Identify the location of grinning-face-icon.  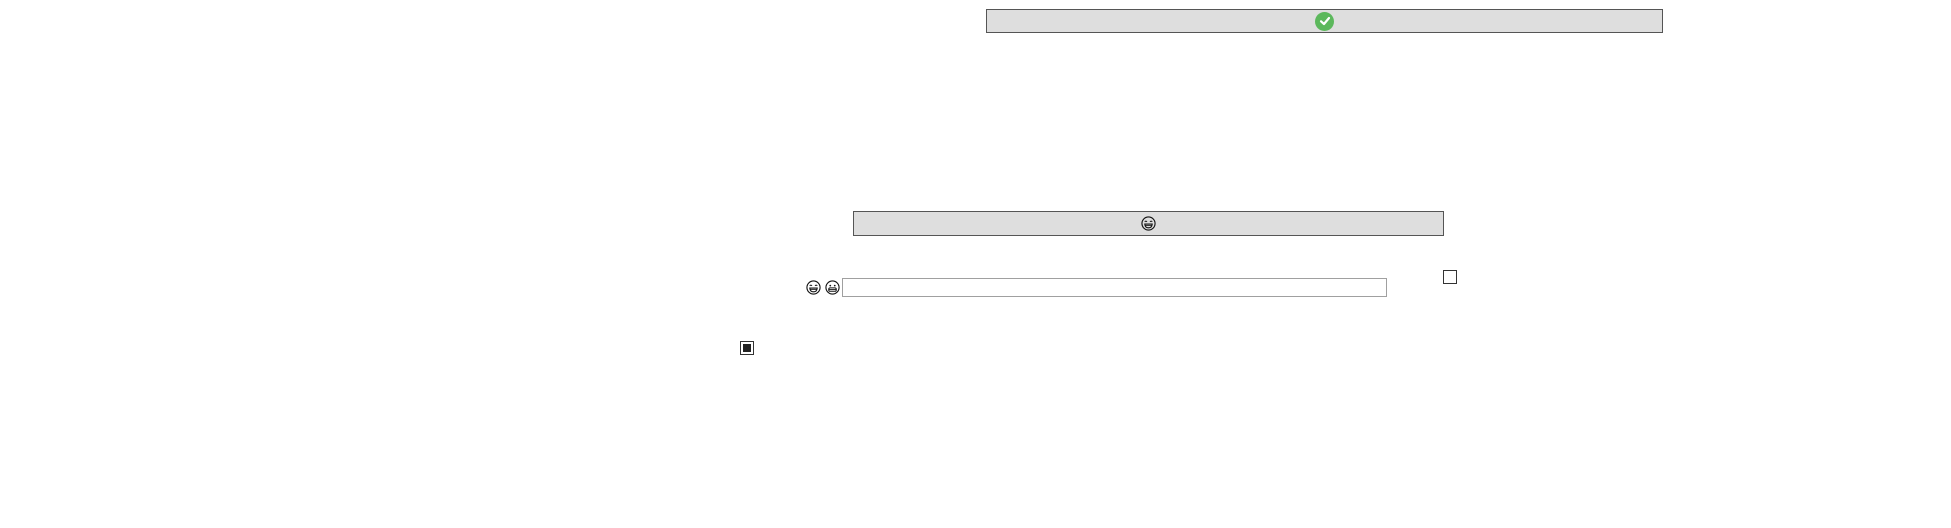
(832, 287).